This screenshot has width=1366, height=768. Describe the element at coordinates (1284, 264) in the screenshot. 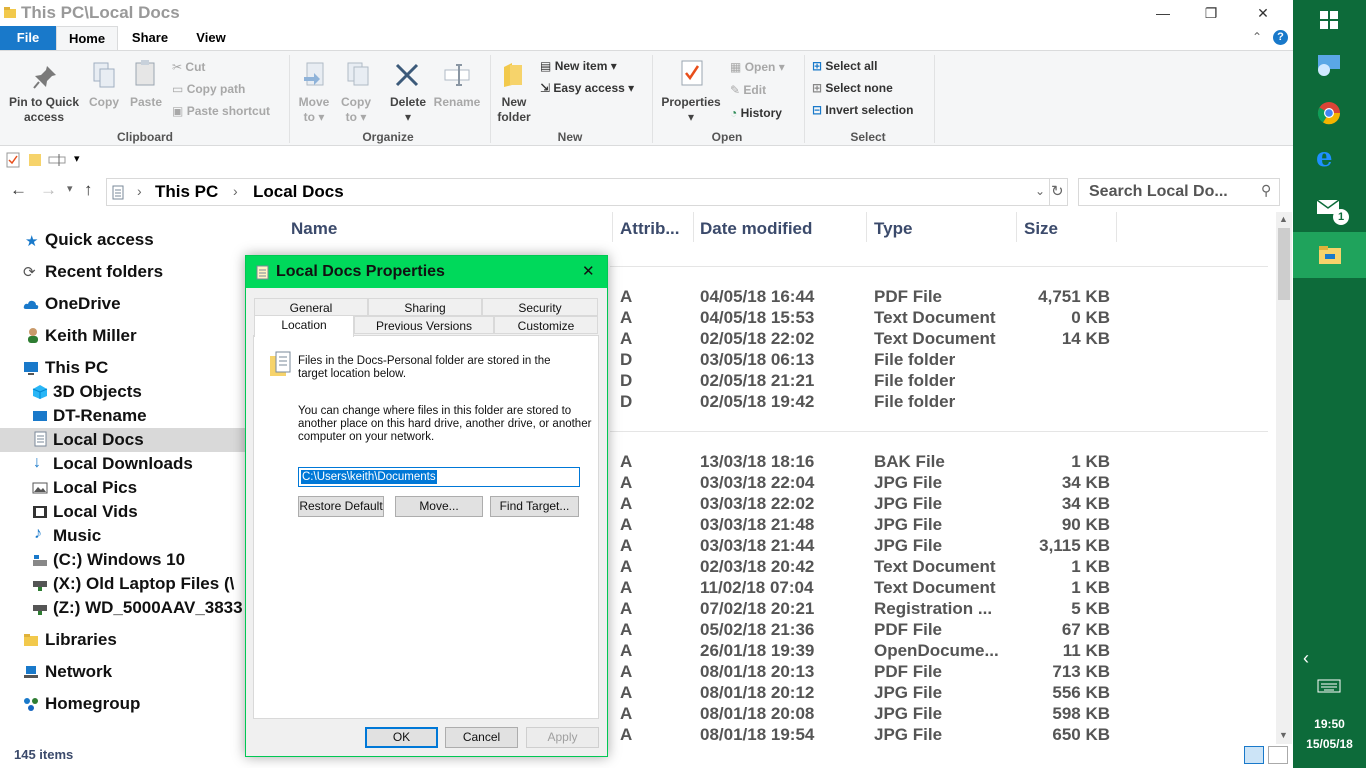

I see `scrollbar-thumb` at that location.